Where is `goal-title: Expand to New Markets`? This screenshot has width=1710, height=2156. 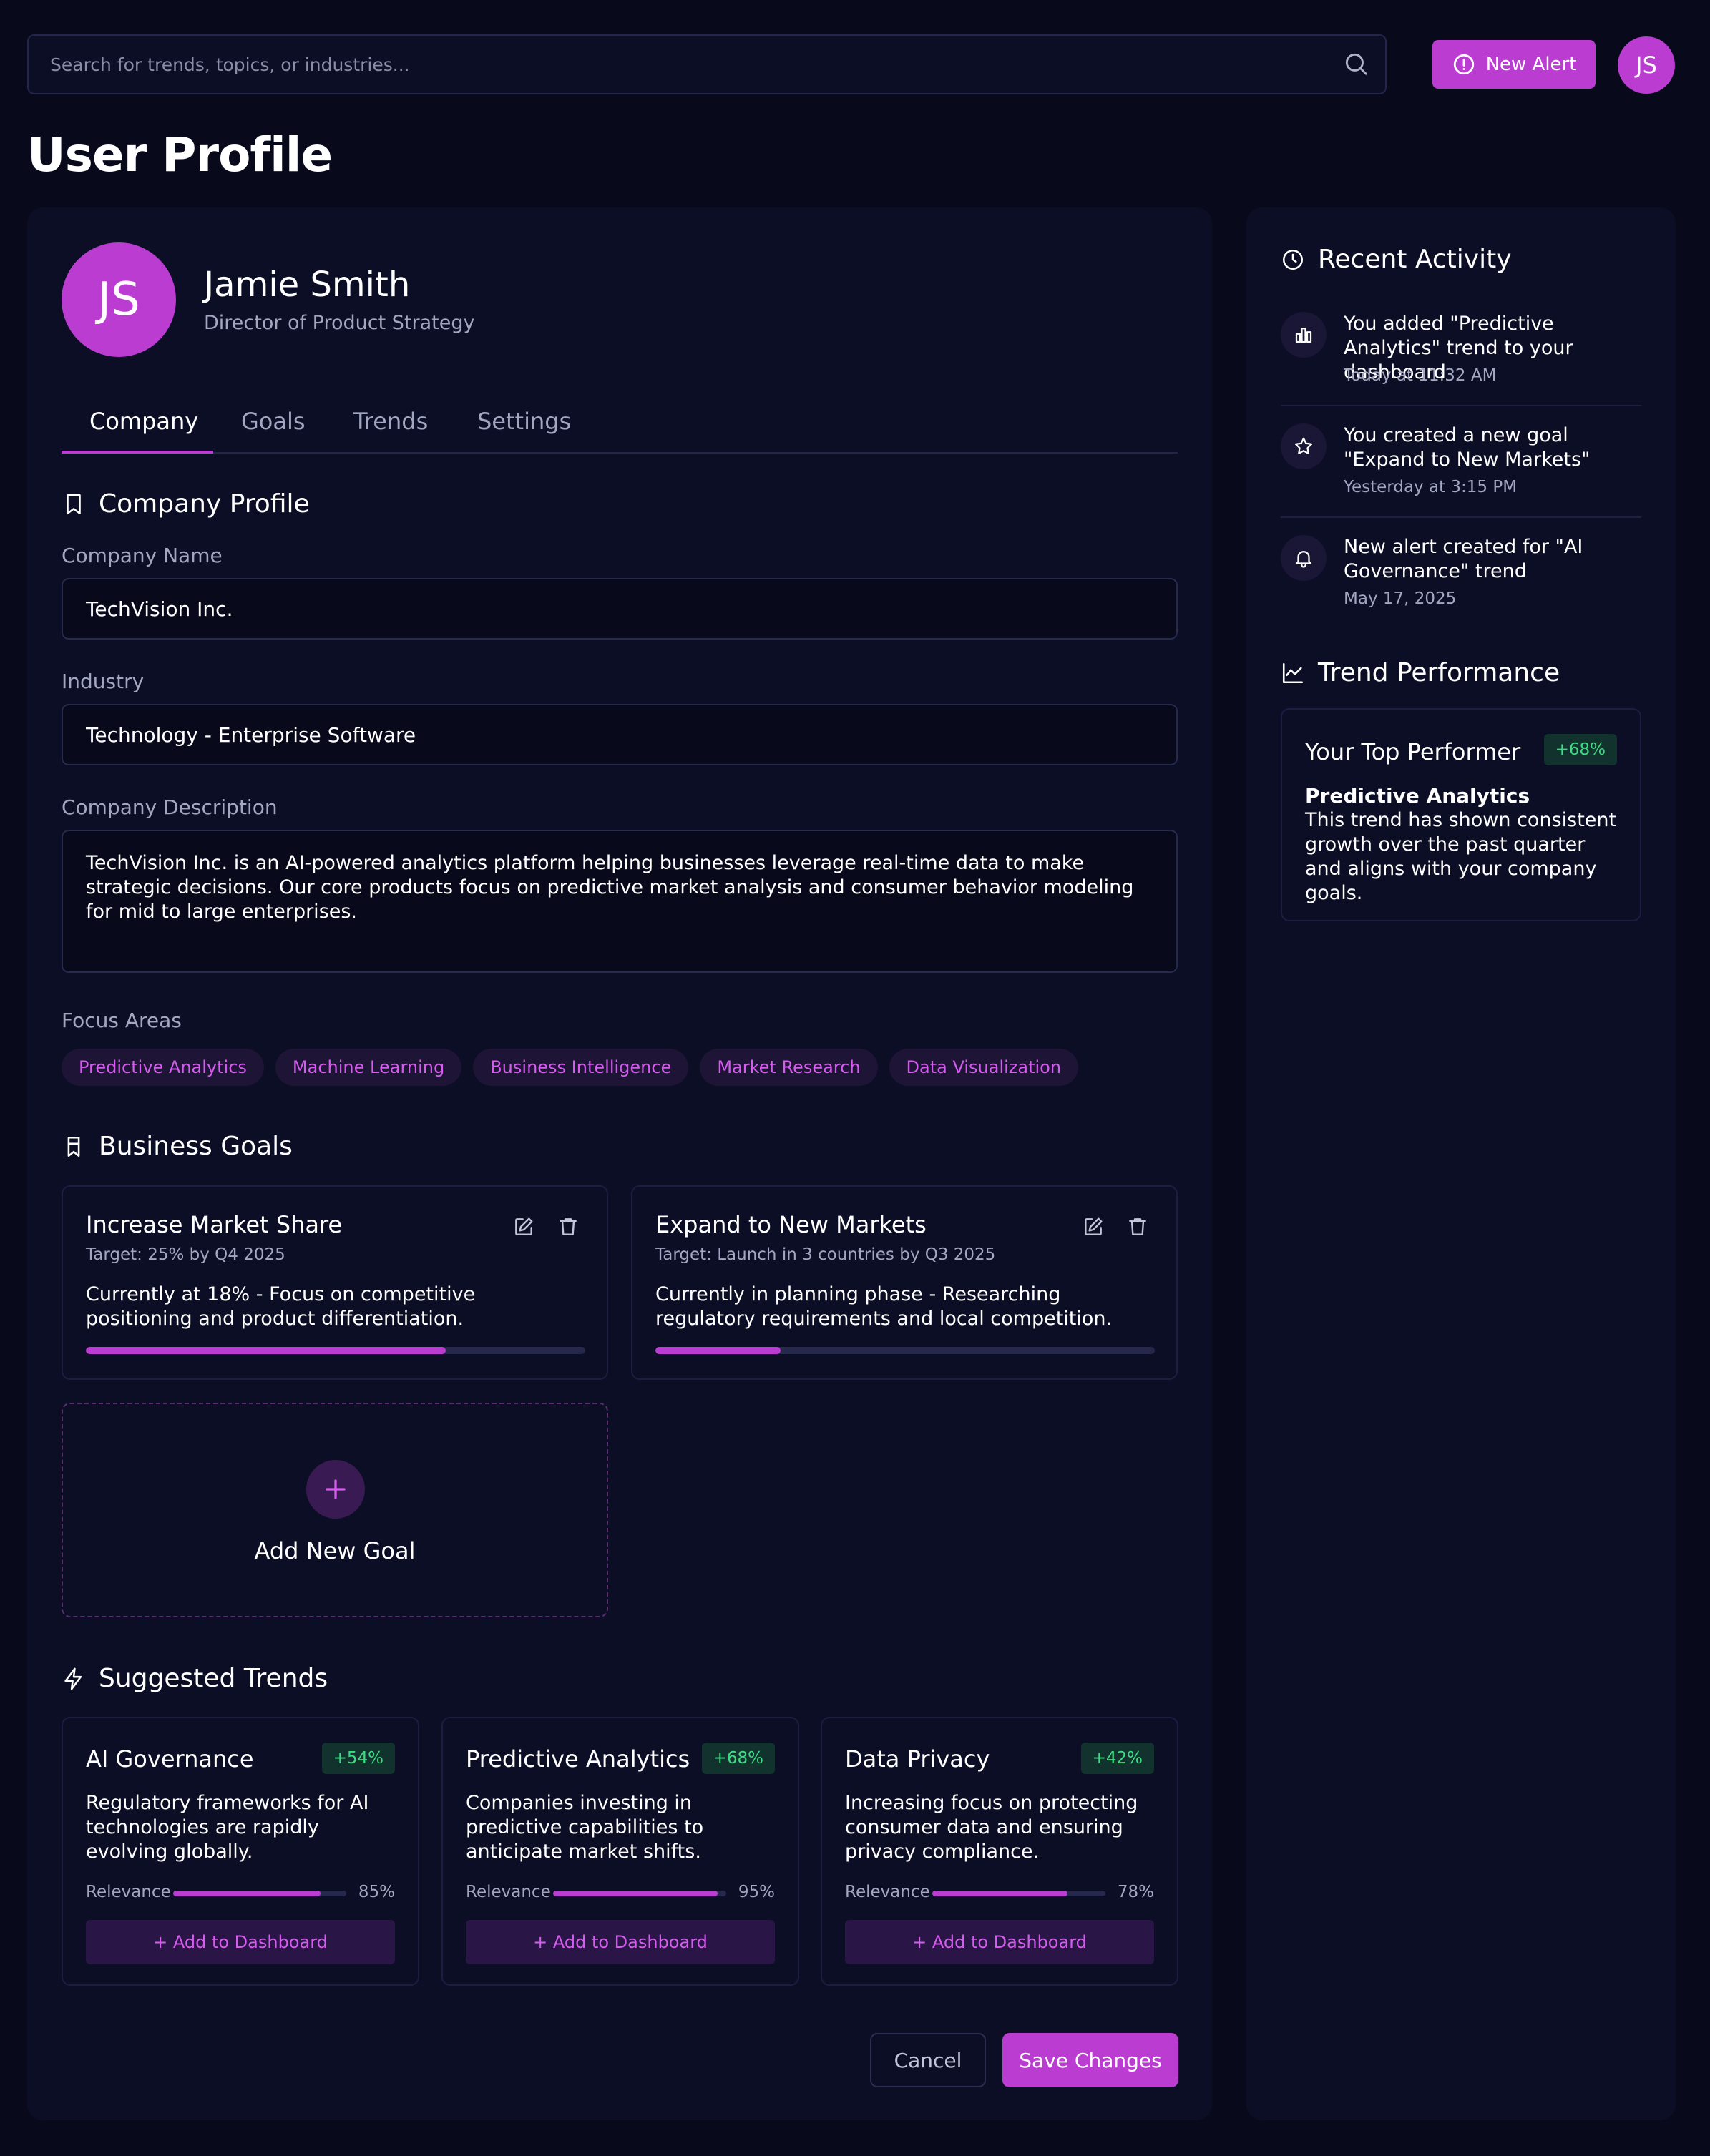 goal-title: Expand to New Markets is located at coordinates (791, 1224).